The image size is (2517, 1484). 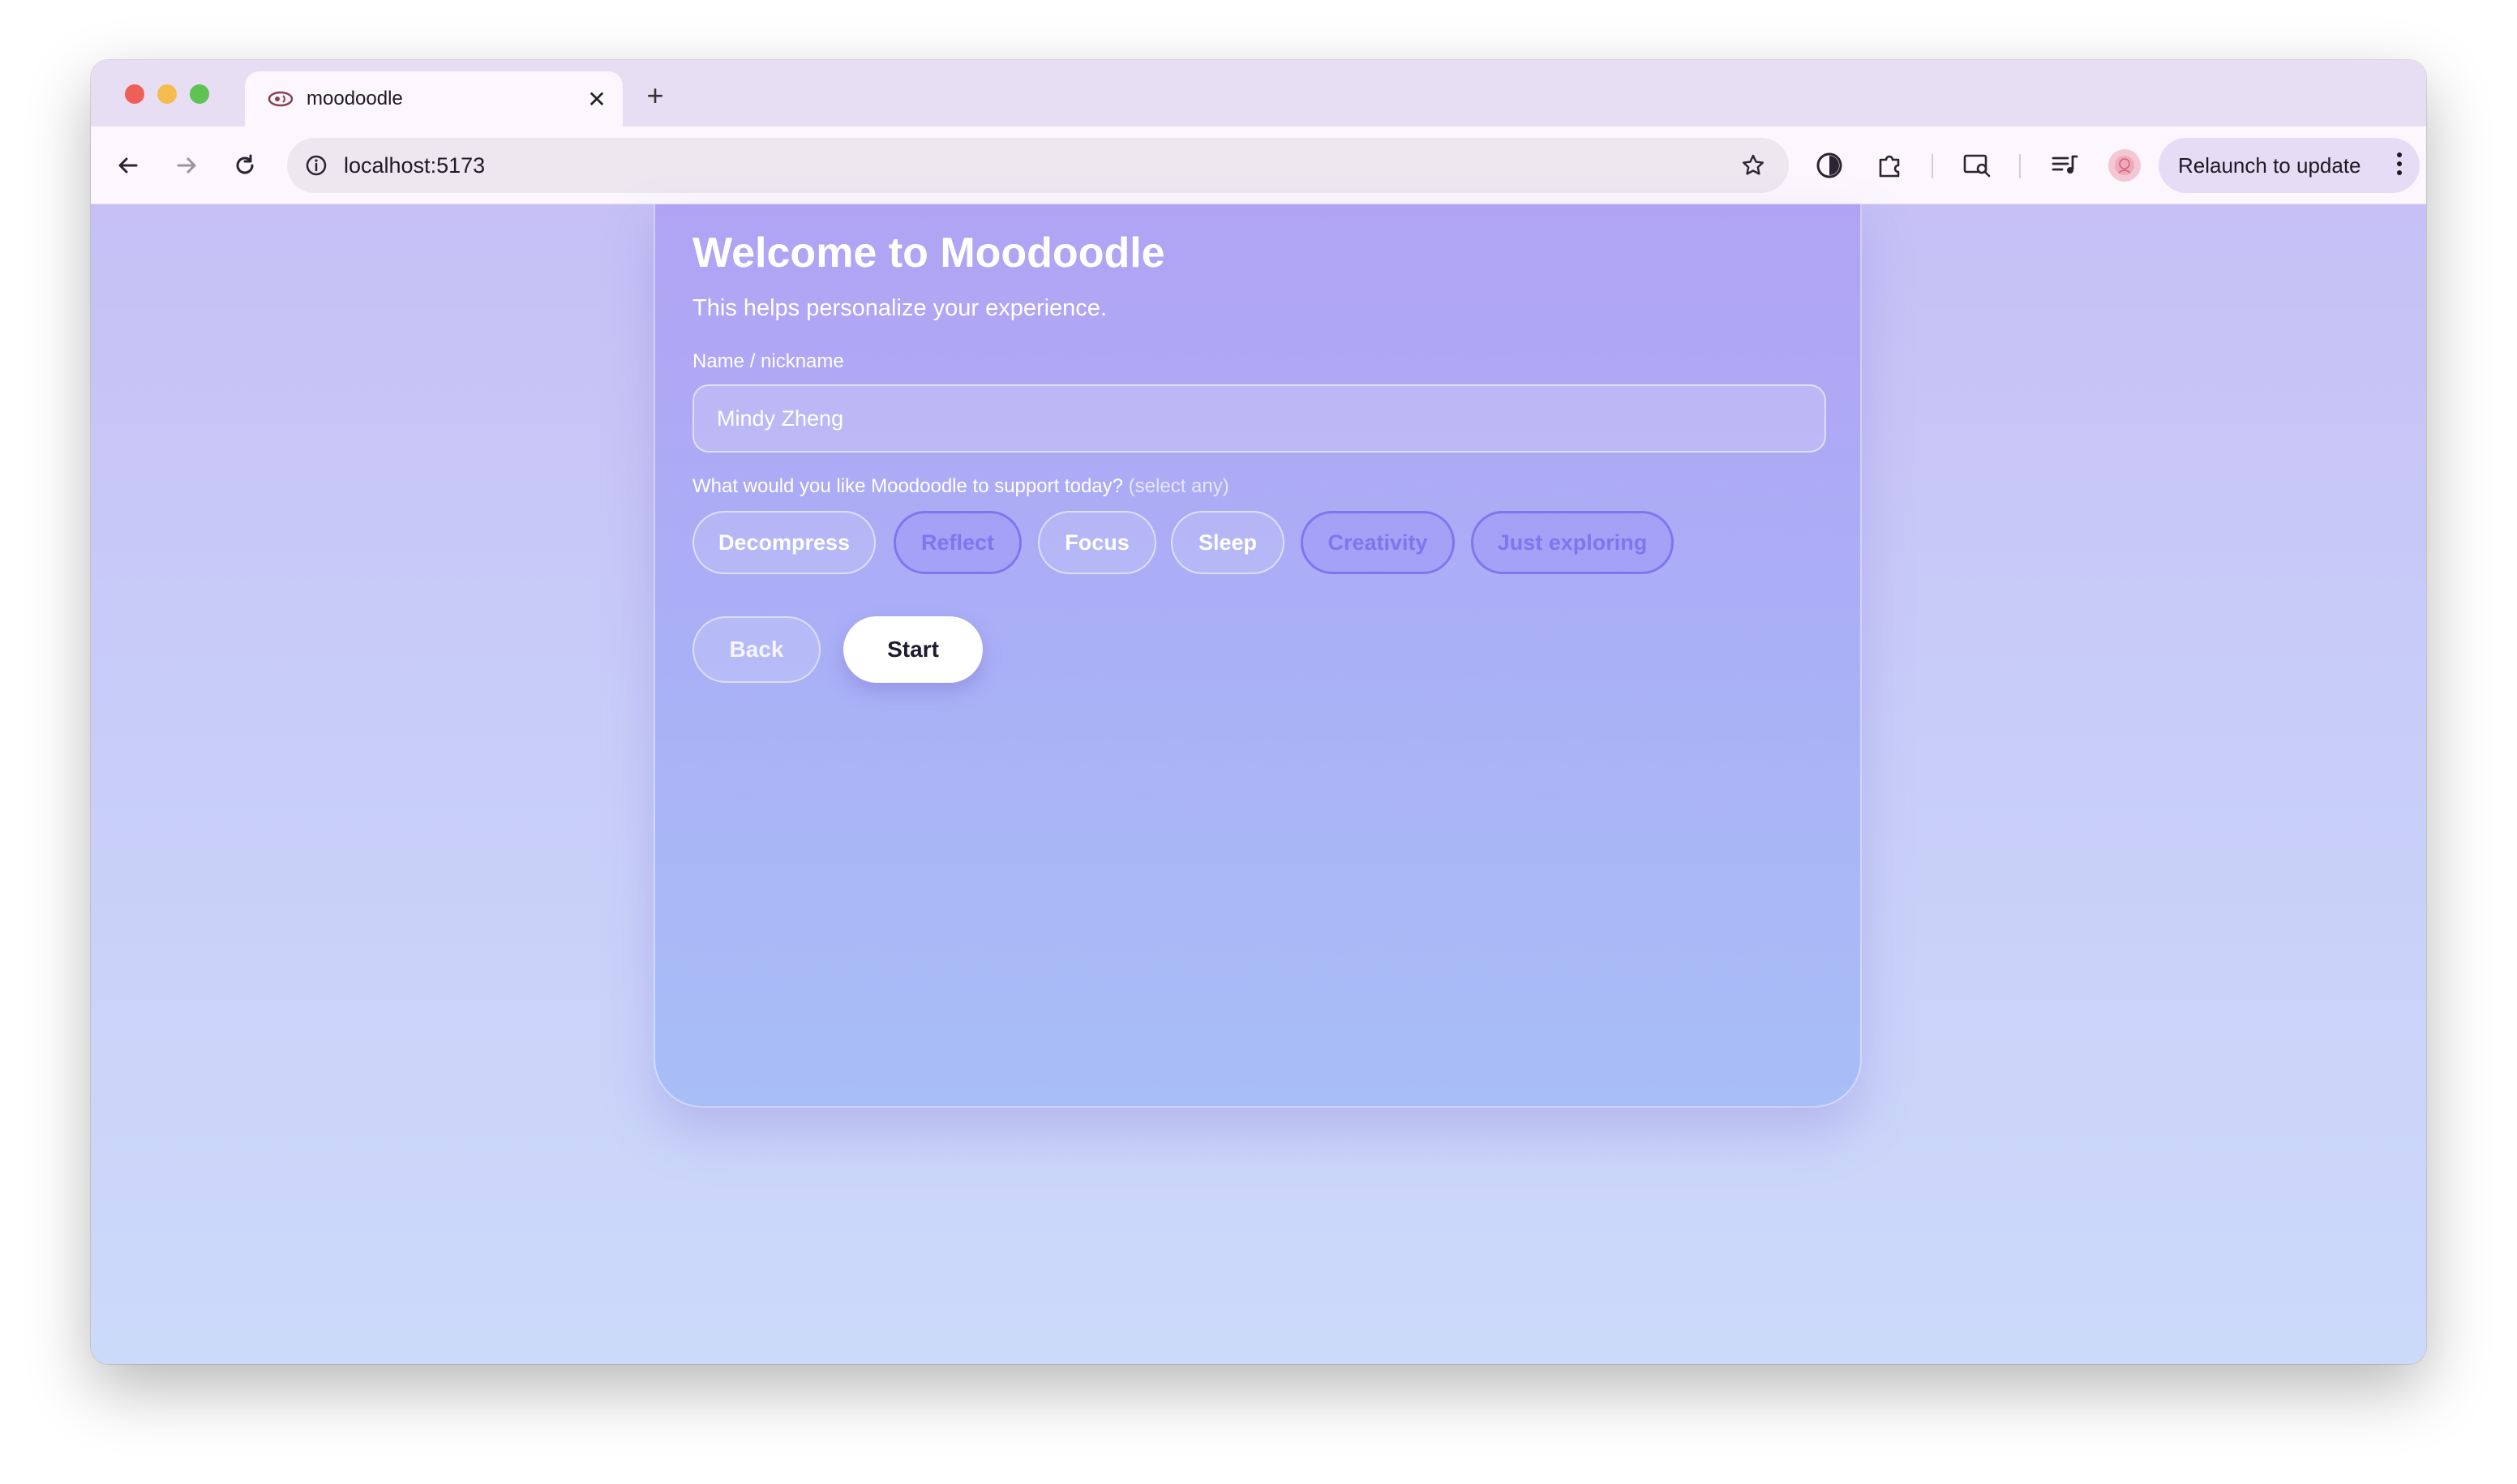 What do you see at coordinates (280, 99) in the screenshot?
I see `moodoodle-favicon-icon` at bounding box center [280, 99].